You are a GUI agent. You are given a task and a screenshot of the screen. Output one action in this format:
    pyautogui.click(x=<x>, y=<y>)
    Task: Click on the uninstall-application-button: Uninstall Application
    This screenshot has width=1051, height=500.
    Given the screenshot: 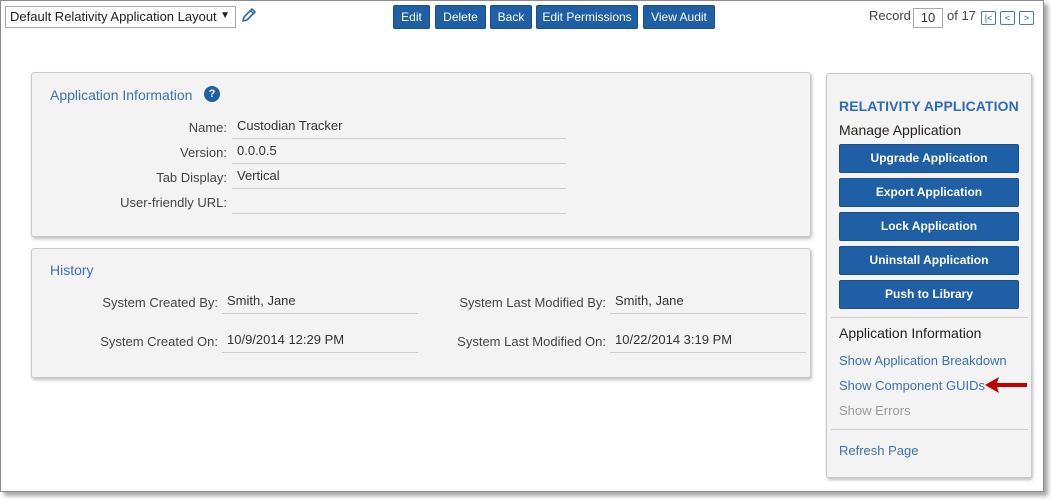 What is the action you would take?
    pyautogui.click(x=929, y=260)
    